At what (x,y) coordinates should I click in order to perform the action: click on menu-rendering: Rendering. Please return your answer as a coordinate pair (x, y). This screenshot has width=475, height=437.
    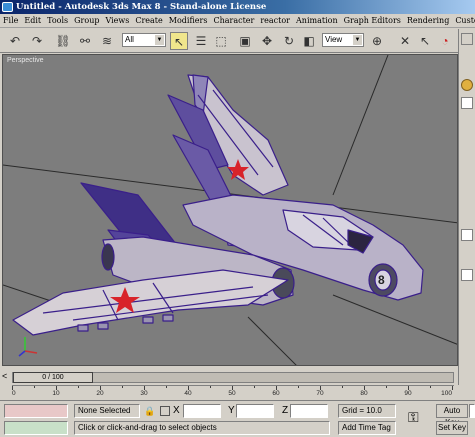
    Looking at the image, I should click on (428, 20).